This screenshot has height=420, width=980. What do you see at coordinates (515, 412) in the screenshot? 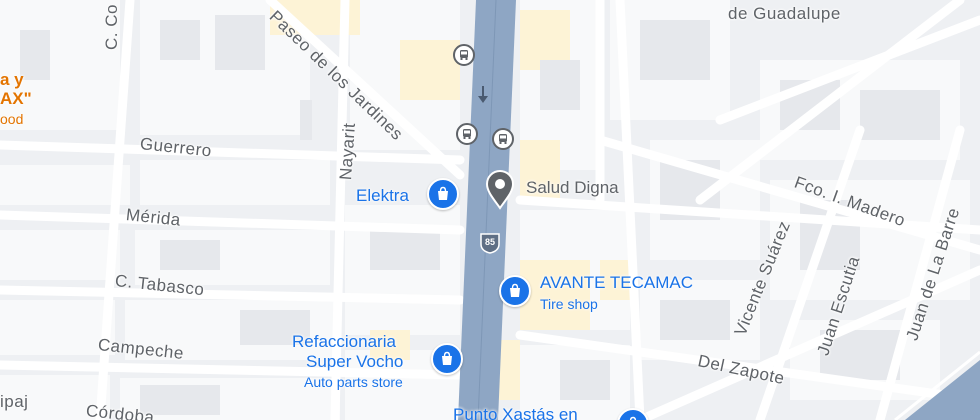
I see `poi-punto-xastas-name: Punto Xastás en` at bounding box center [515, 412].